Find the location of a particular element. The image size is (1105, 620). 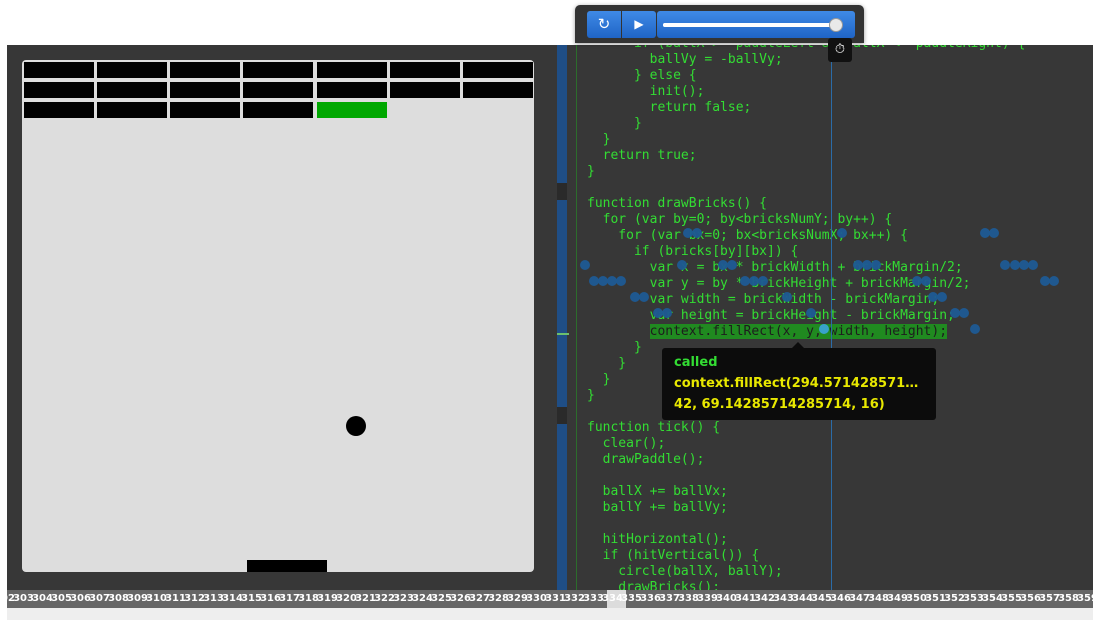

code-line: circle(ballX, ballY); is located at coordinates (685, 571).